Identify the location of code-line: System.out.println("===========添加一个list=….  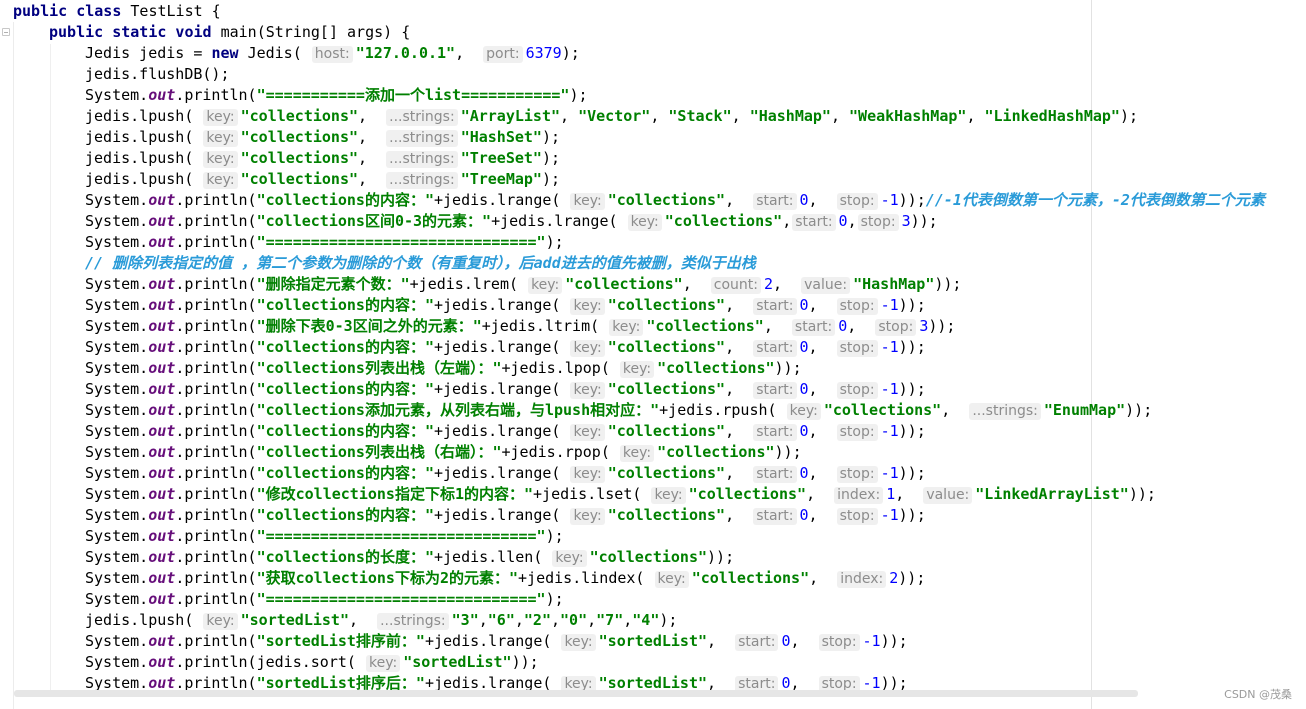
(336, 95).